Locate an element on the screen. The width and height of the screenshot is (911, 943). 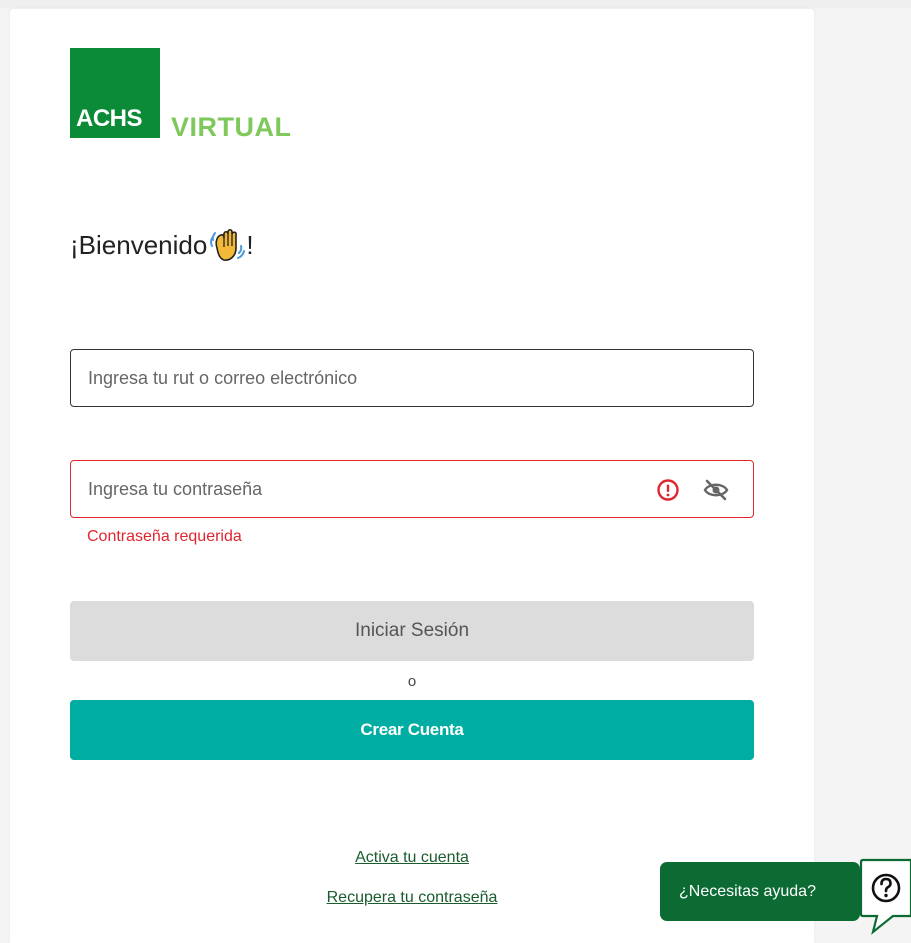
password-input is located at coordinates (339, 489).